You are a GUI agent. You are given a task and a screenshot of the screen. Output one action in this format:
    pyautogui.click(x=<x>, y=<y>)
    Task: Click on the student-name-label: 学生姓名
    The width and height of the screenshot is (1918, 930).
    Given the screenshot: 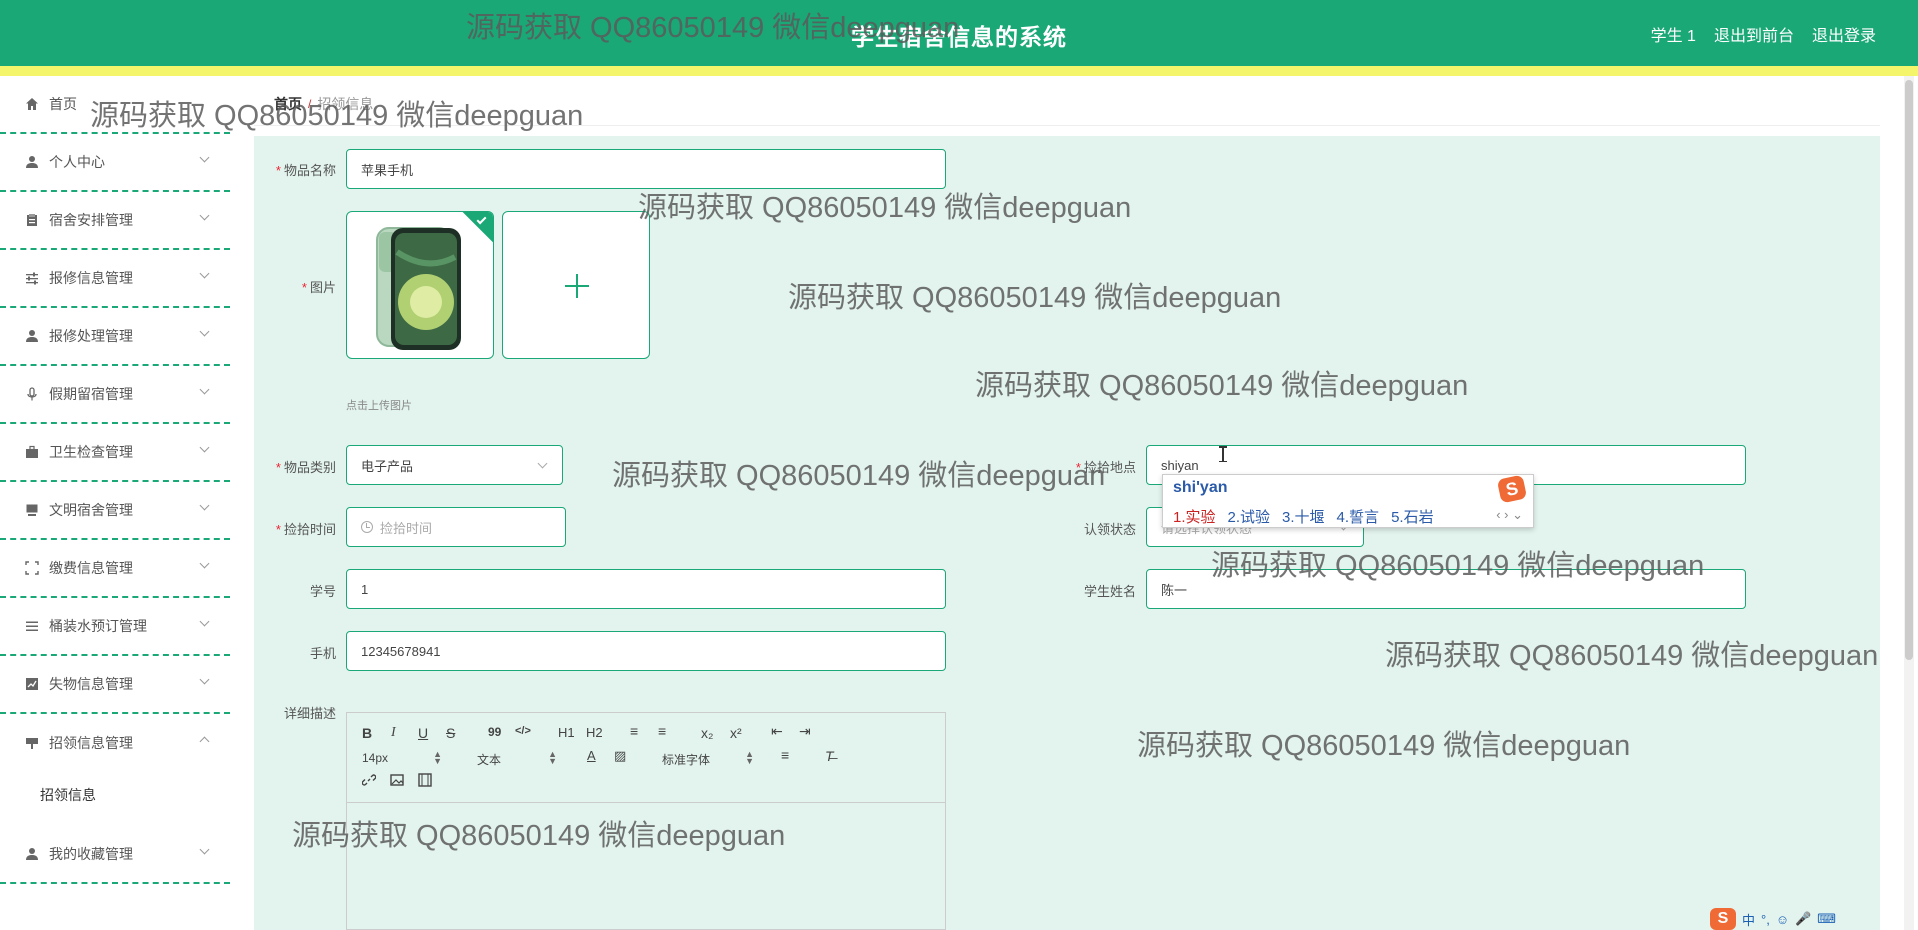 What is the action you would take?
    pyautogui.click(x=1109, y=591)
    